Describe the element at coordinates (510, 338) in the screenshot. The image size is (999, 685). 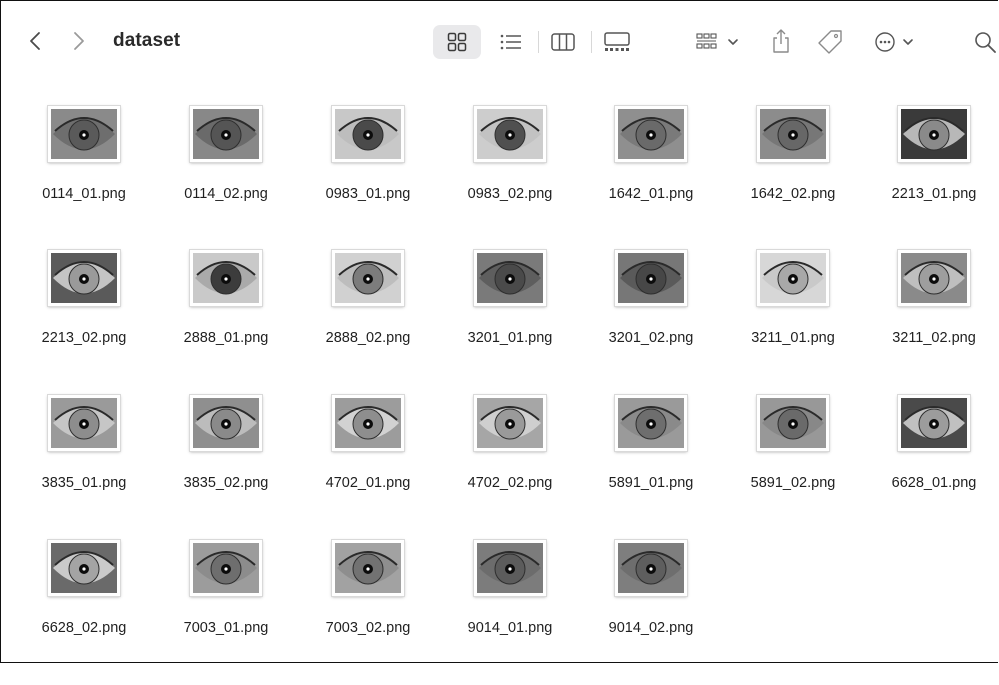
I see `file-name: 3201_01.png` at that location.